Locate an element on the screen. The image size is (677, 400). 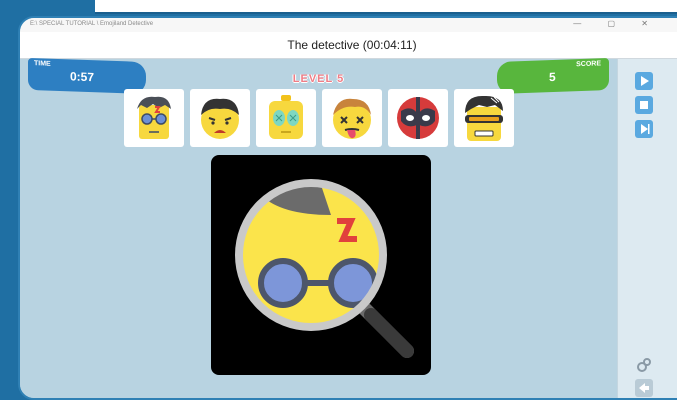
time-label: TIME is located at coordinates (42, 64).